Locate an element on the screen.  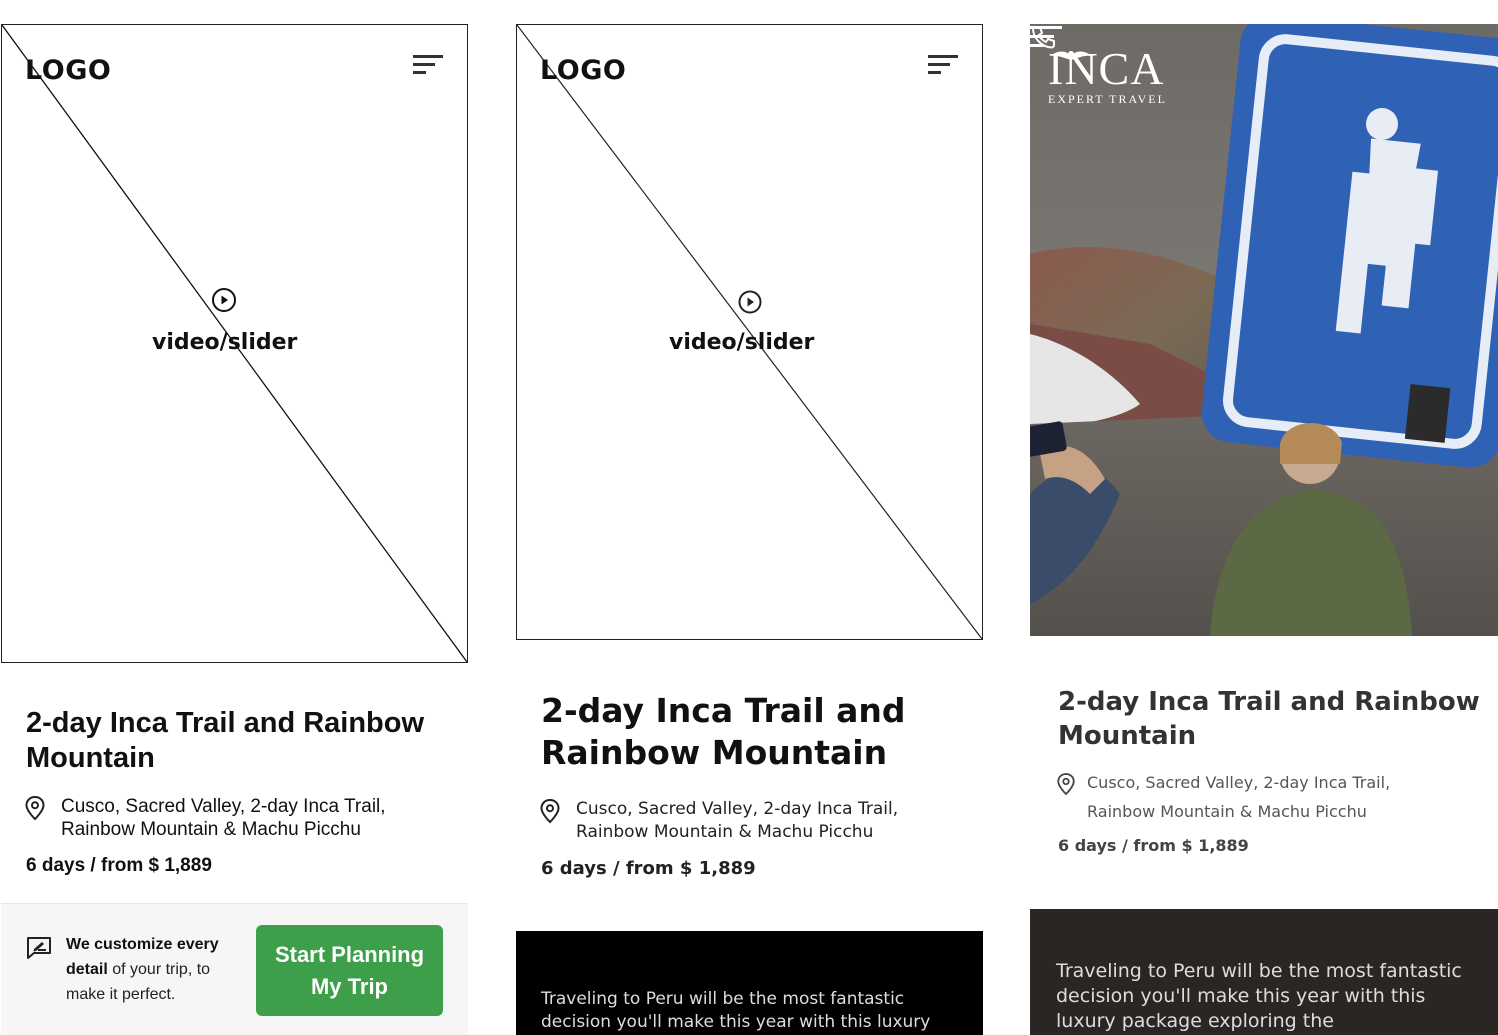
customize-rest-1: of your trip, to is located at coordinates (159, 969).